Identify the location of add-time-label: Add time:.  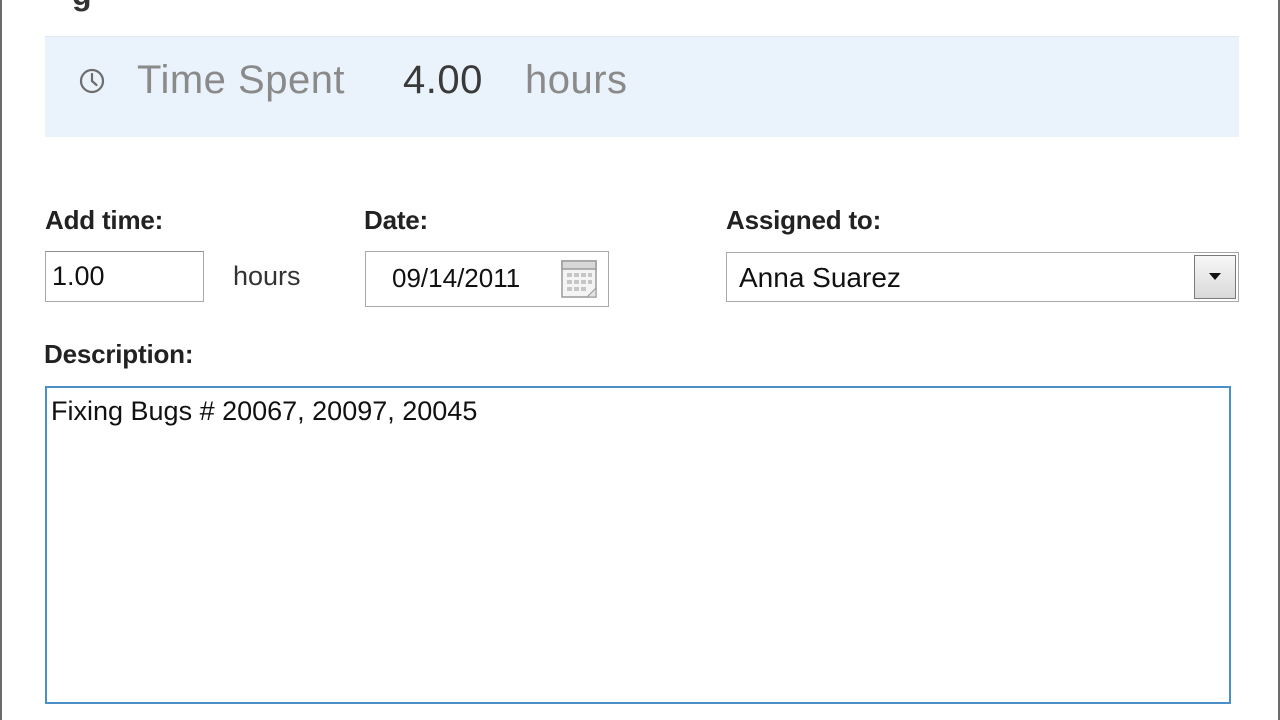
(104, 220).